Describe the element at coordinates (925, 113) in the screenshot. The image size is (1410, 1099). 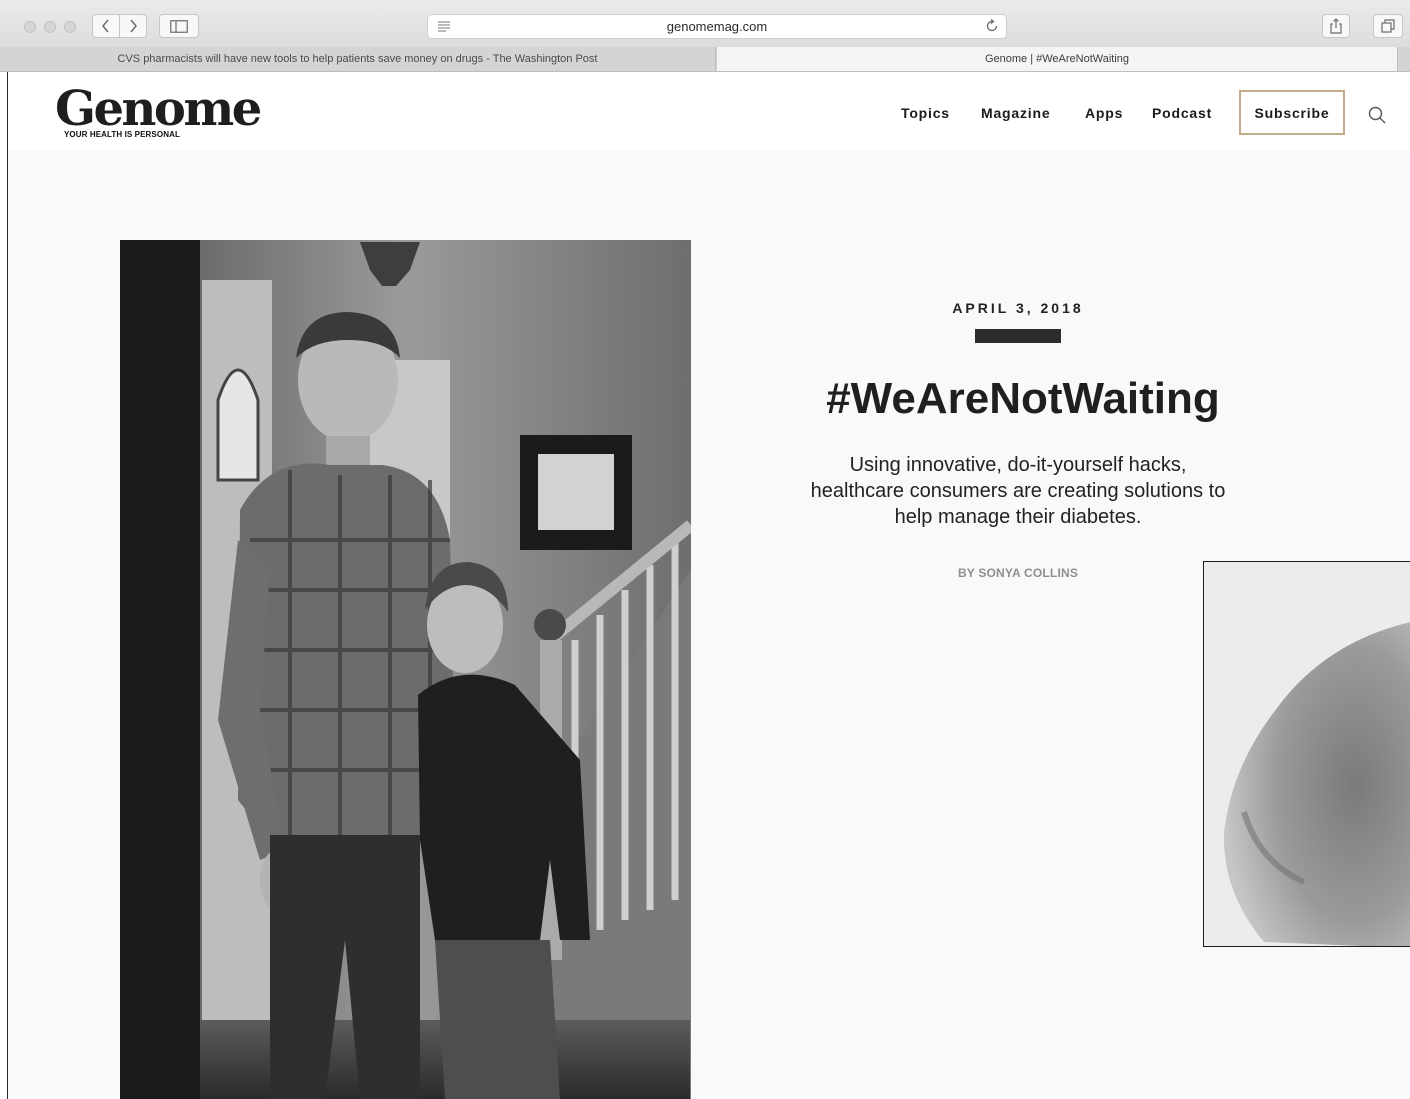
I see `nav-topics: Topics` at that location.